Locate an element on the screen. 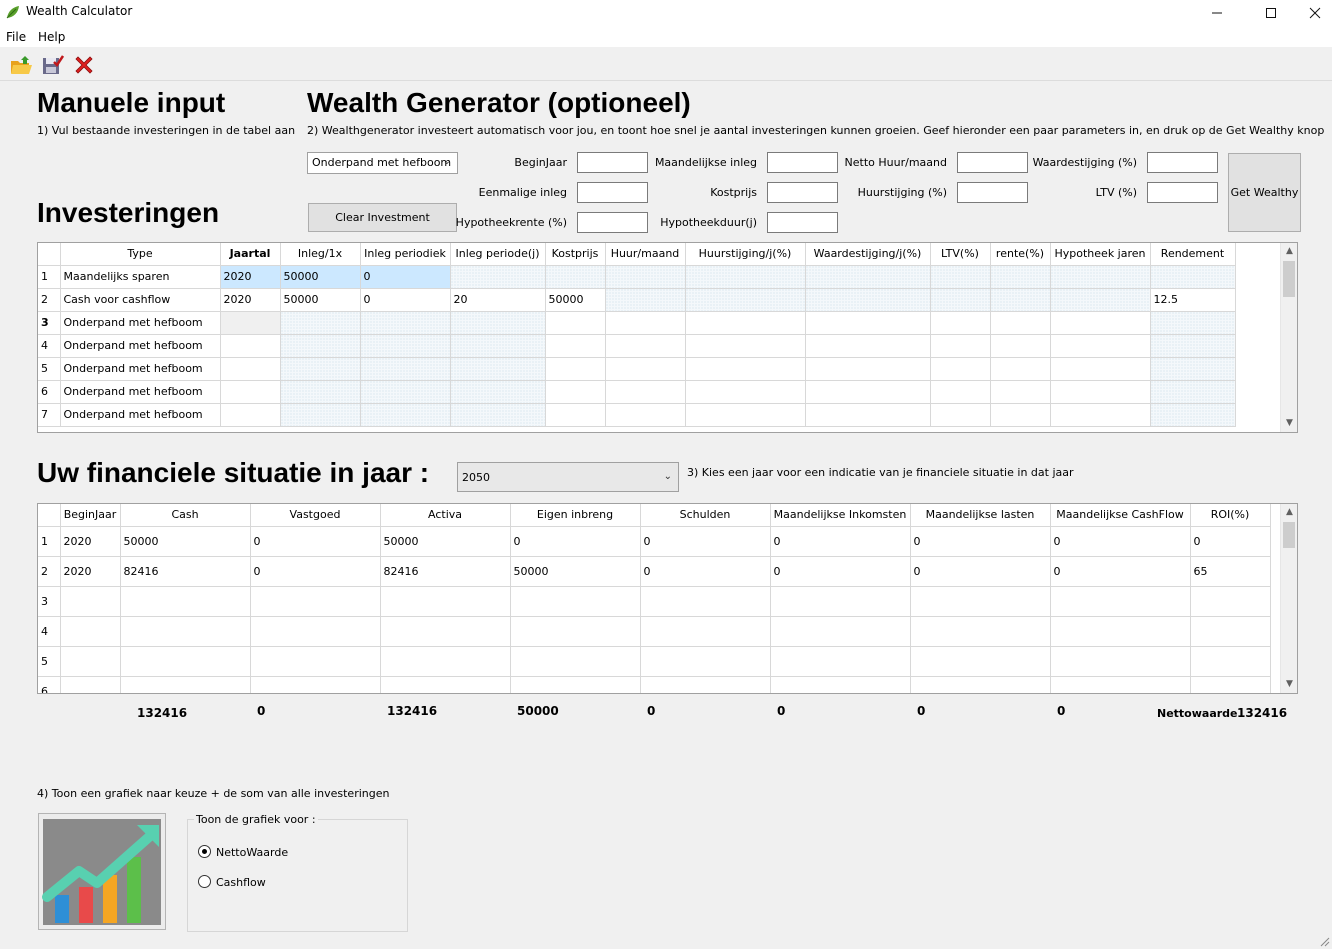  kostprijs-input is located at coordinates (802, 192).